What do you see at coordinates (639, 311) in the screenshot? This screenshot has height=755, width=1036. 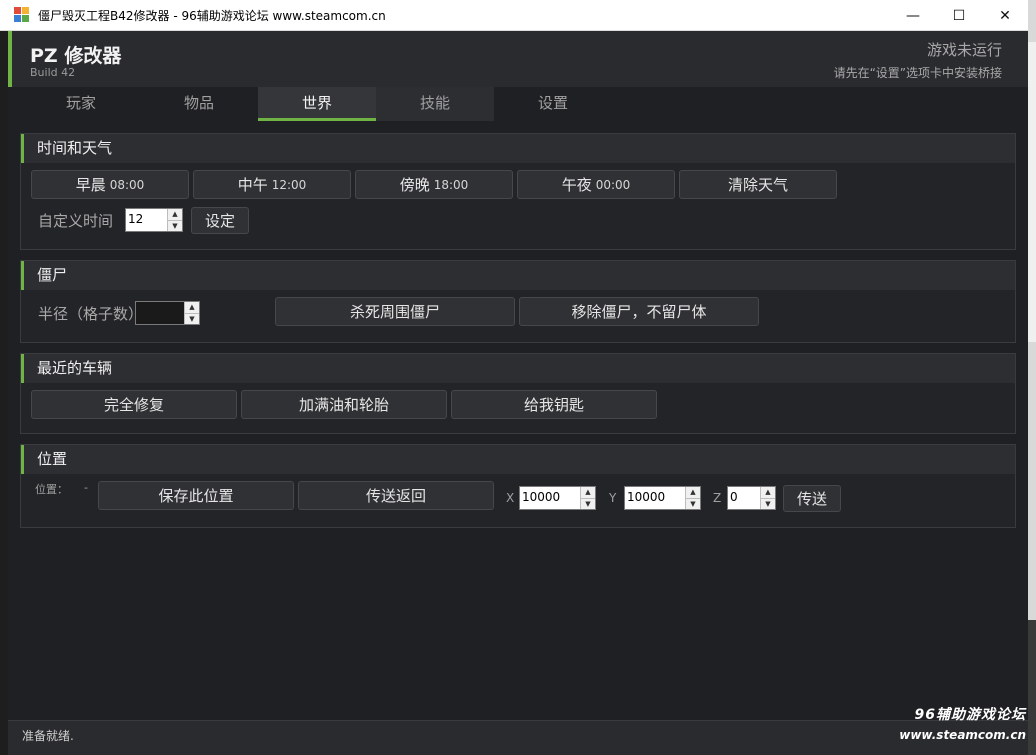 I see `remove-zombies-button: 移除僵尸，不留尸体` at bounding box center [639, 311].